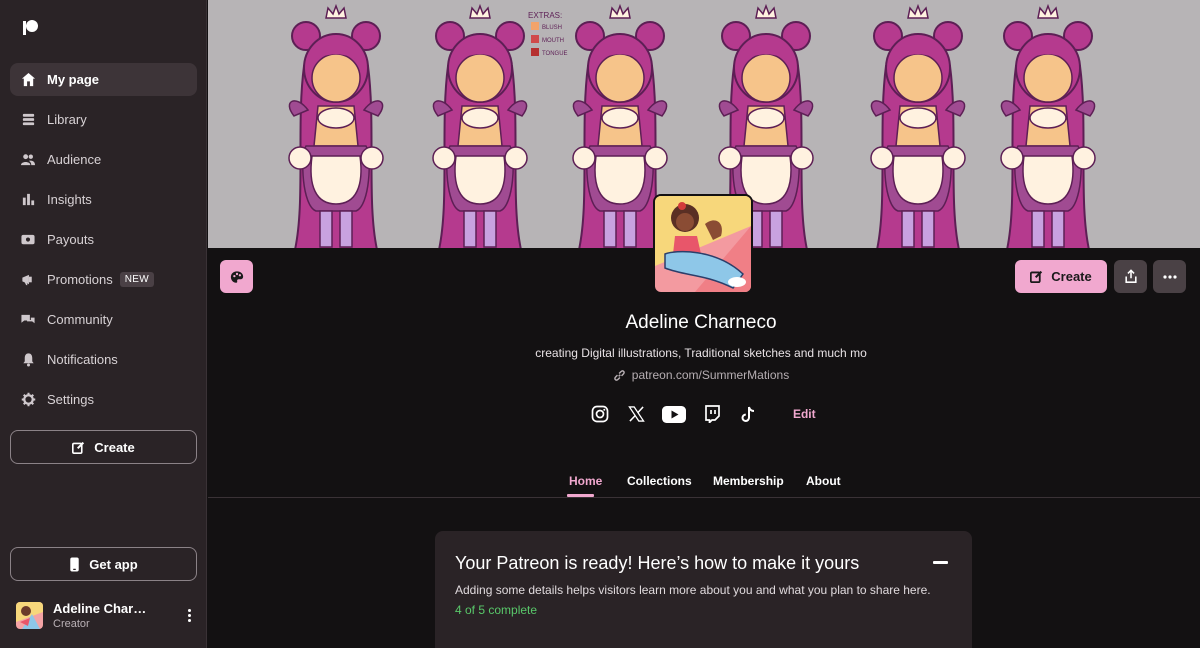  I want to click on setup-progress: 4 of 5 complete, so click(496, 610).